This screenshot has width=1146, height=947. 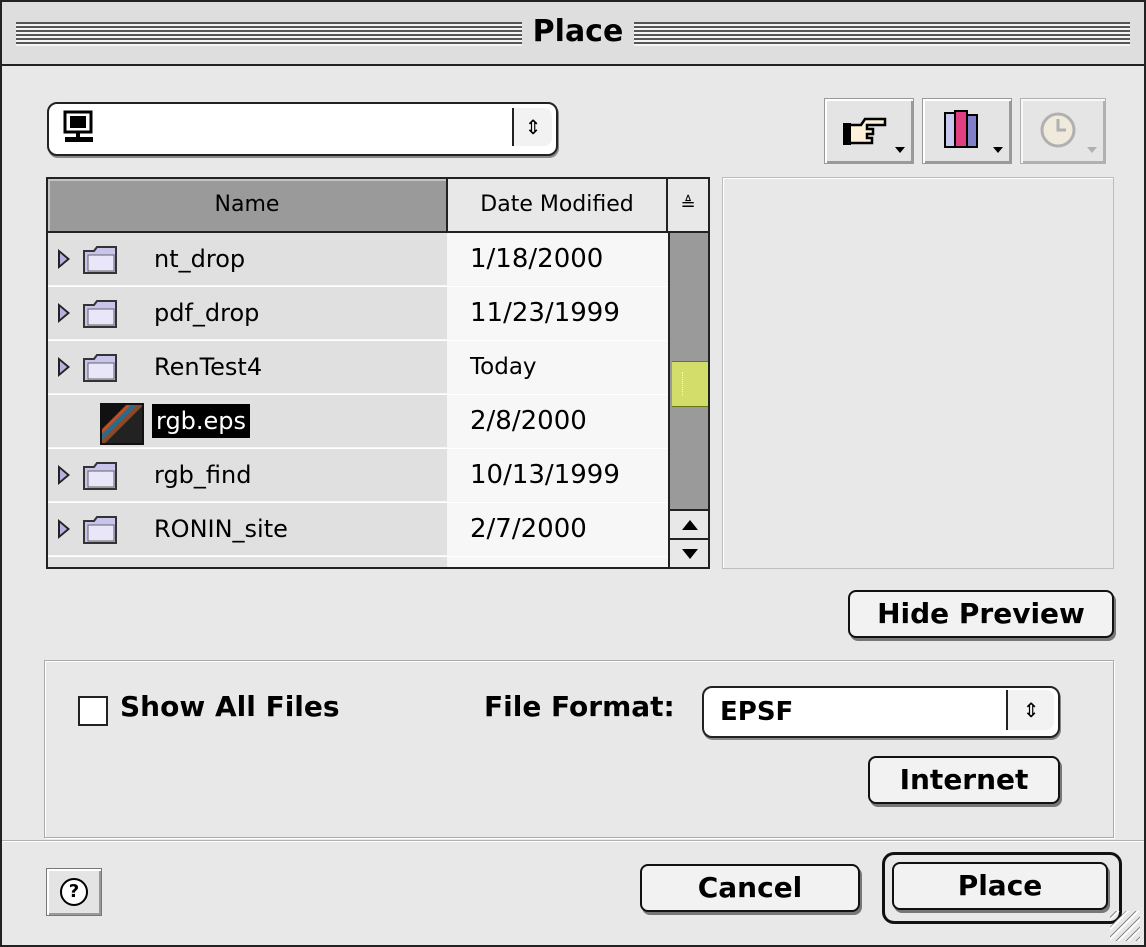 What do you see at coordinates (558, 475) in the screenshot?
I see `date-cell: 10/13/1999` at bounding box center [558, 475].